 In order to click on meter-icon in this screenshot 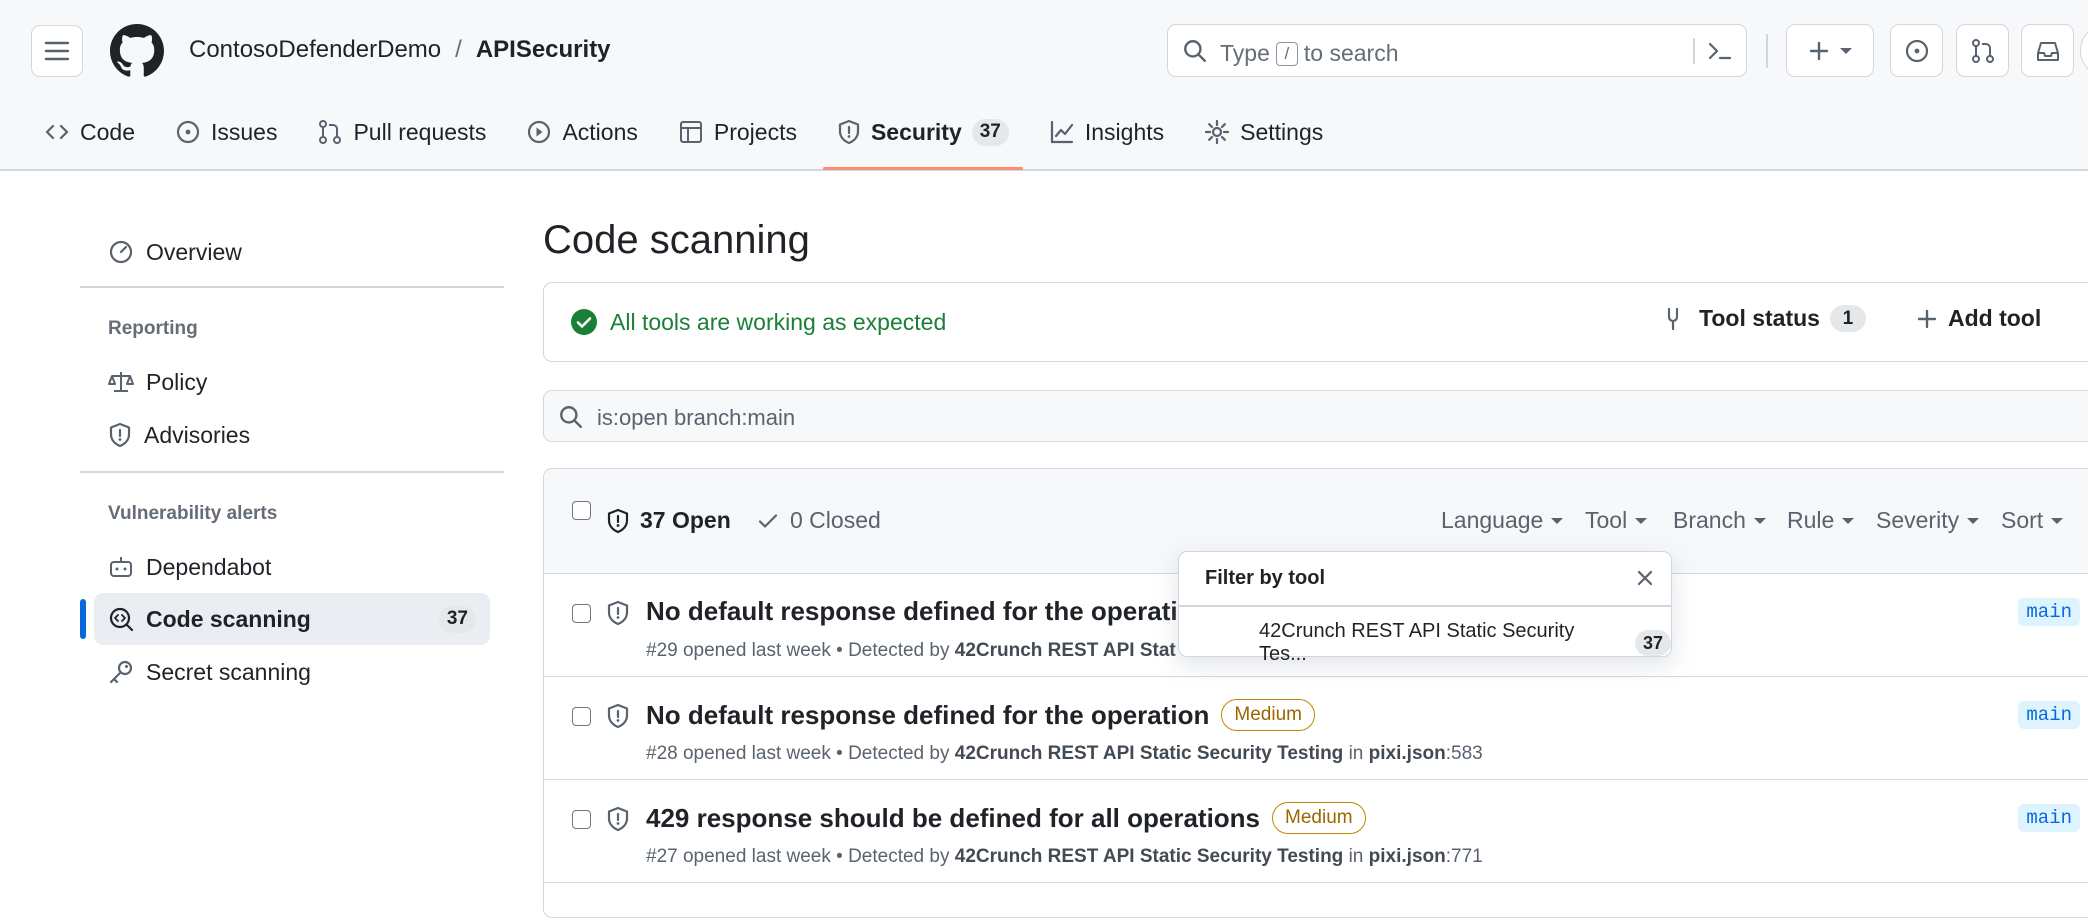, I will do `click(121, 252)`.